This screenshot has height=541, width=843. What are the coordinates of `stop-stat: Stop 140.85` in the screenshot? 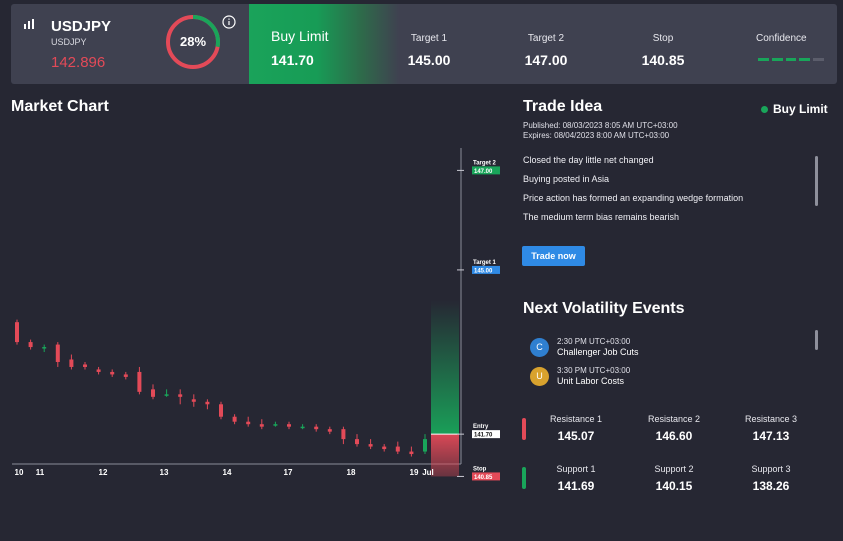 It's located at (663, 44).